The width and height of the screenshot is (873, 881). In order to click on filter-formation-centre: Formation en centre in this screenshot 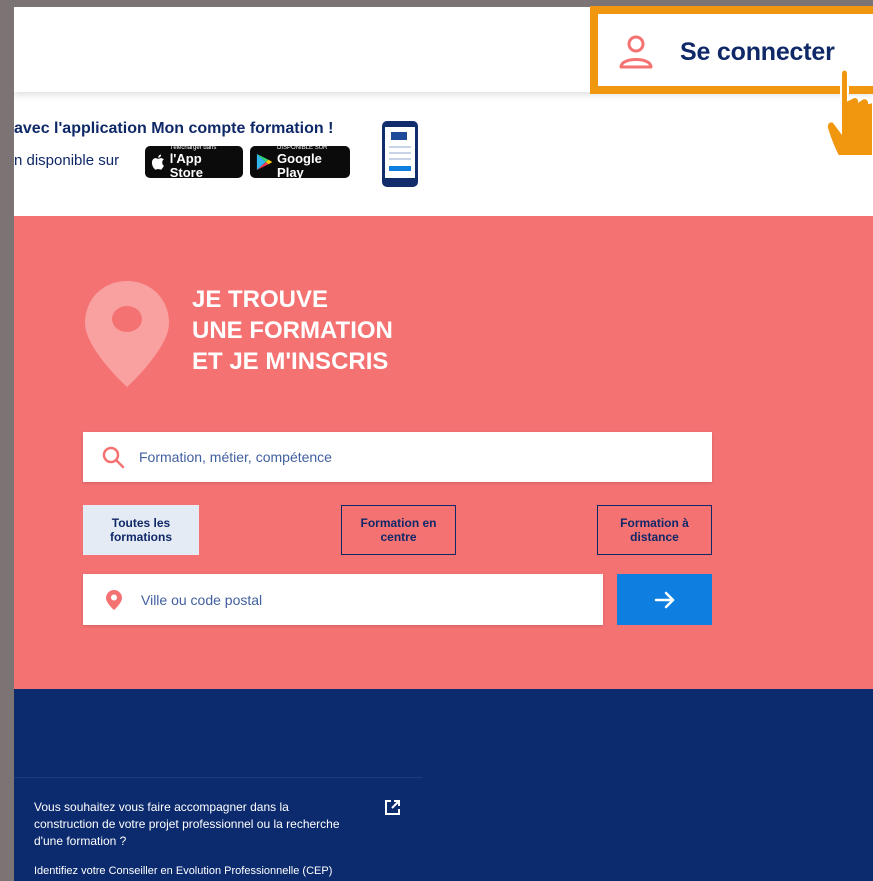, I will do `click(398, 530)`.